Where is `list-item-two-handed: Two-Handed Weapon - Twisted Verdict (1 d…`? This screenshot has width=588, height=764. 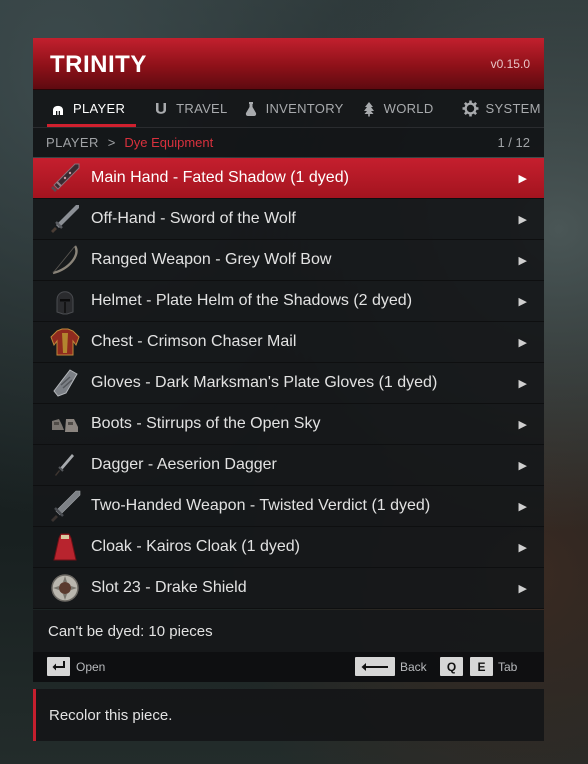
list-item-two-handed: Two-Handed Weapon - Twisted Verdict (1 d… is located at coordinates (288, 506).